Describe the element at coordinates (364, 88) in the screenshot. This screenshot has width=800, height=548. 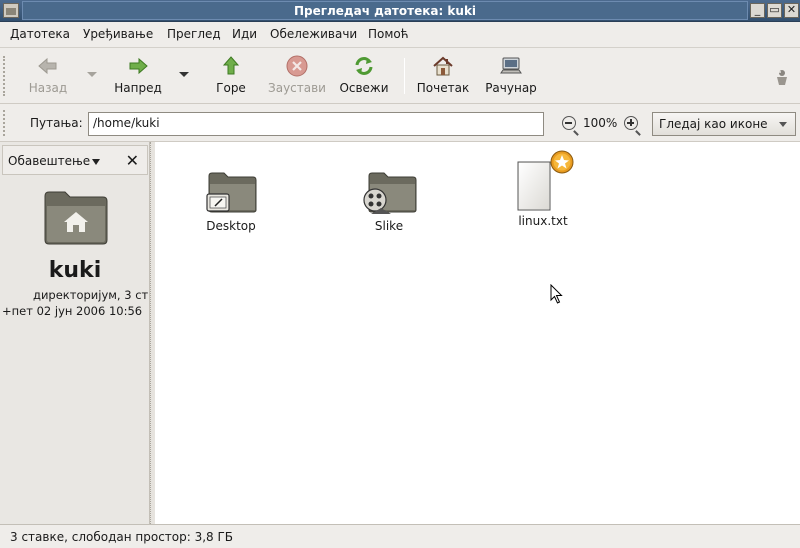
I see `reload-label: Освежи` at that location.